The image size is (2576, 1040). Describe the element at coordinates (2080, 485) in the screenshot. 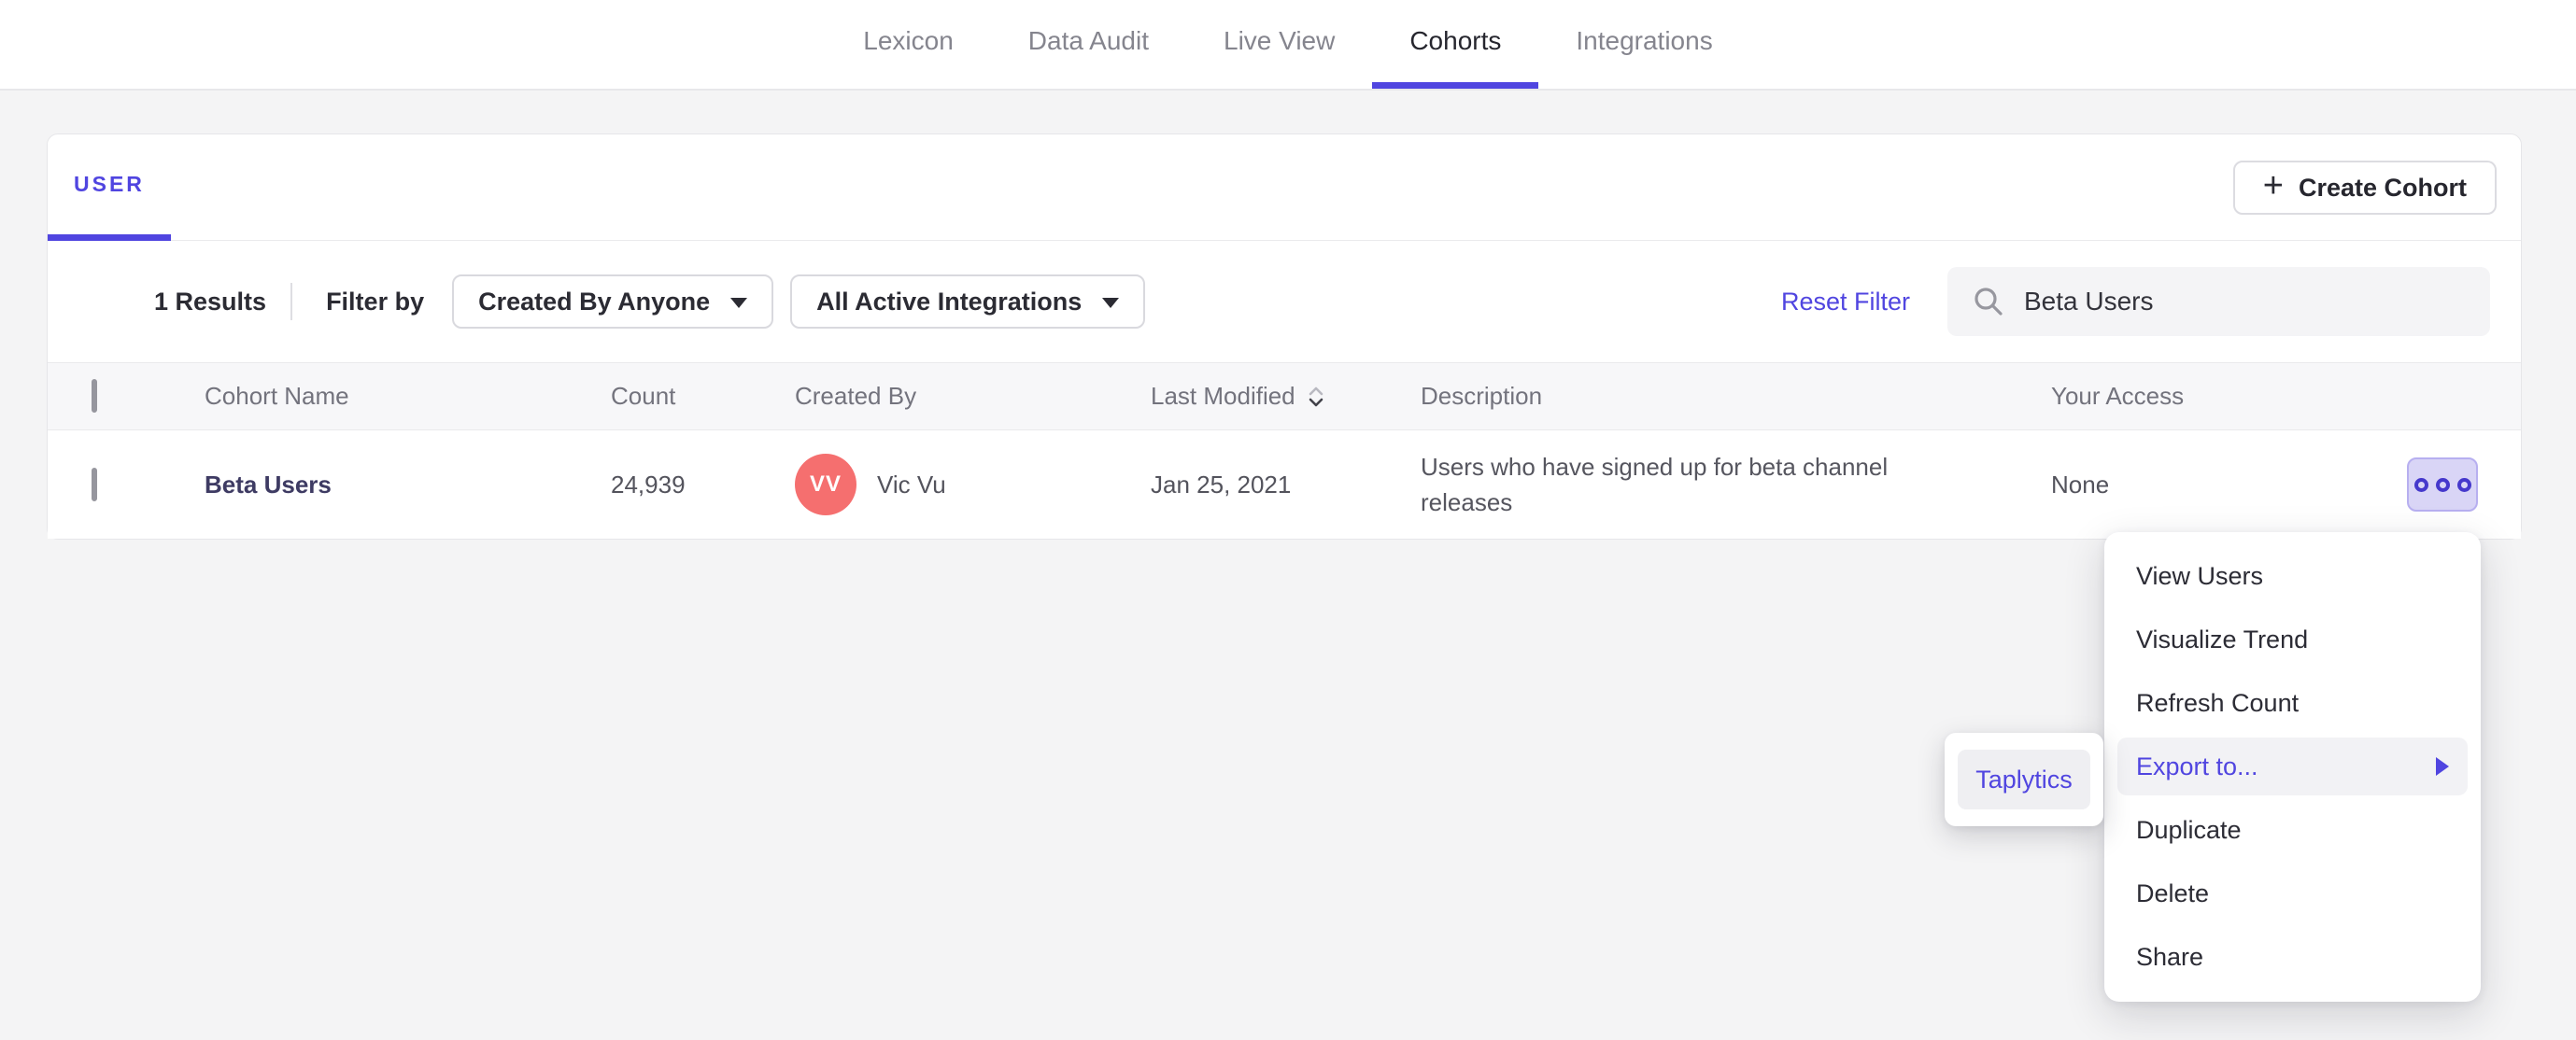

I see `your-access-value: None` at that location.